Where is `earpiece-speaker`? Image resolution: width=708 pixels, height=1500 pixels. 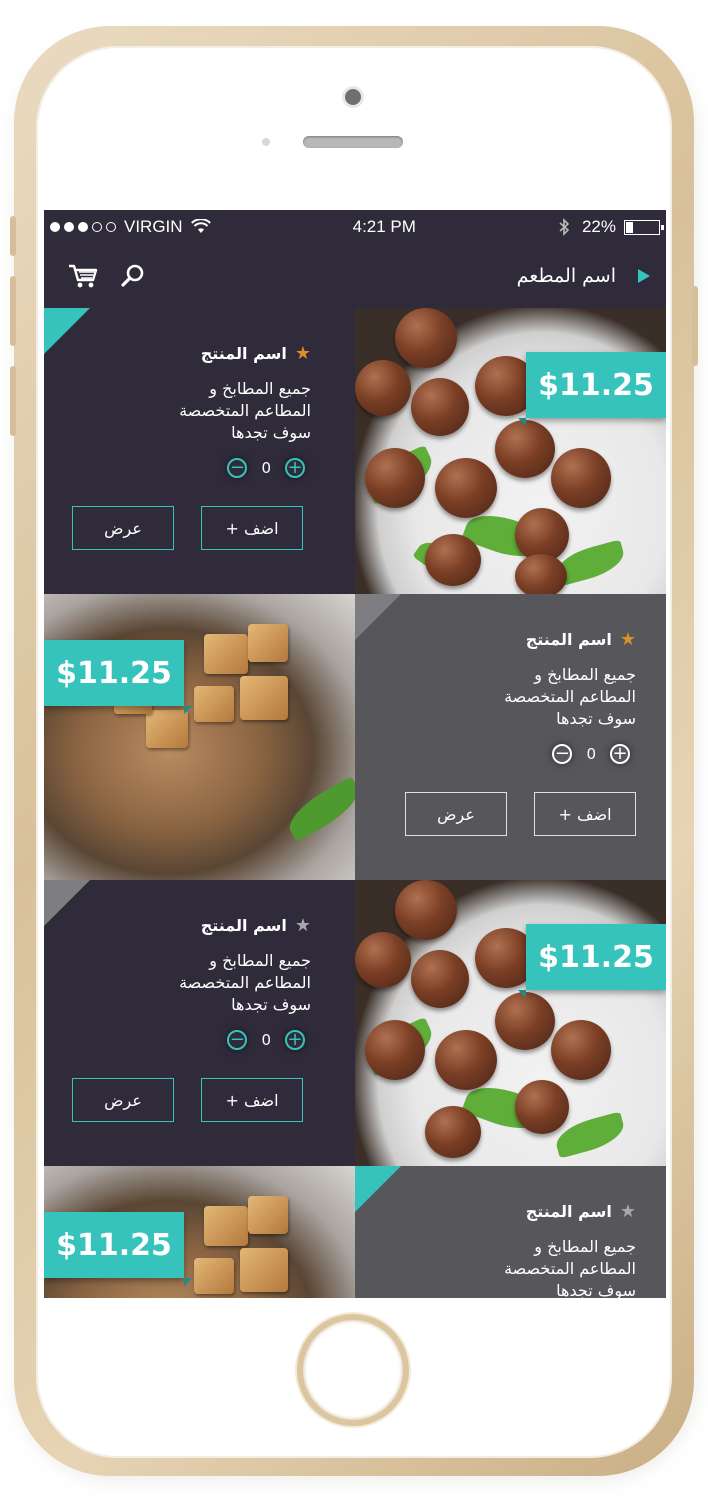 earpiece-speaker is located at coordinates (353, 142).